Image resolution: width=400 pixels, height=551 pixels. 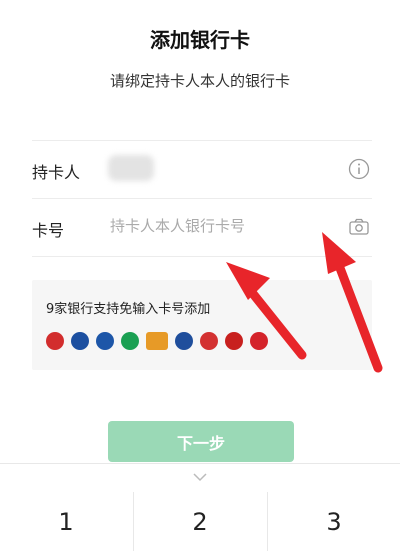 I want to click on bank-logos, so click(x=157, y=341).